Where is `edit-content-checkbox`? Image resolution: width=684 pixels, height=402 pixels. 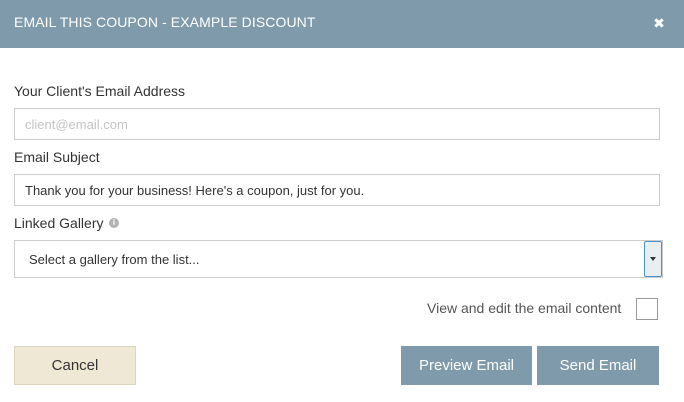 edit-content-checkbox is located at coordinates (647, 309).